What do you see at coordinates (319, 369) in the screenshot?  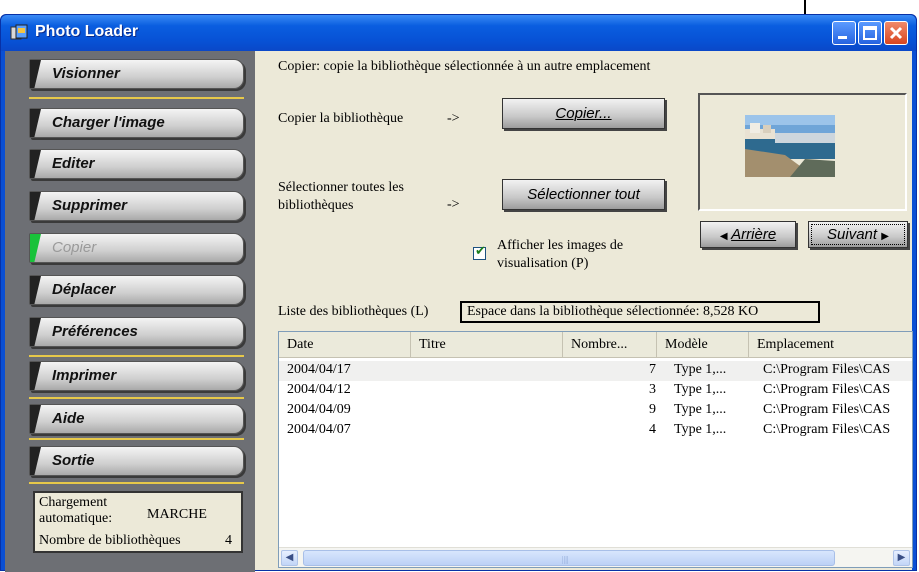 I see `cell-date: 2004/04/17` at bounding box center [319, 369].